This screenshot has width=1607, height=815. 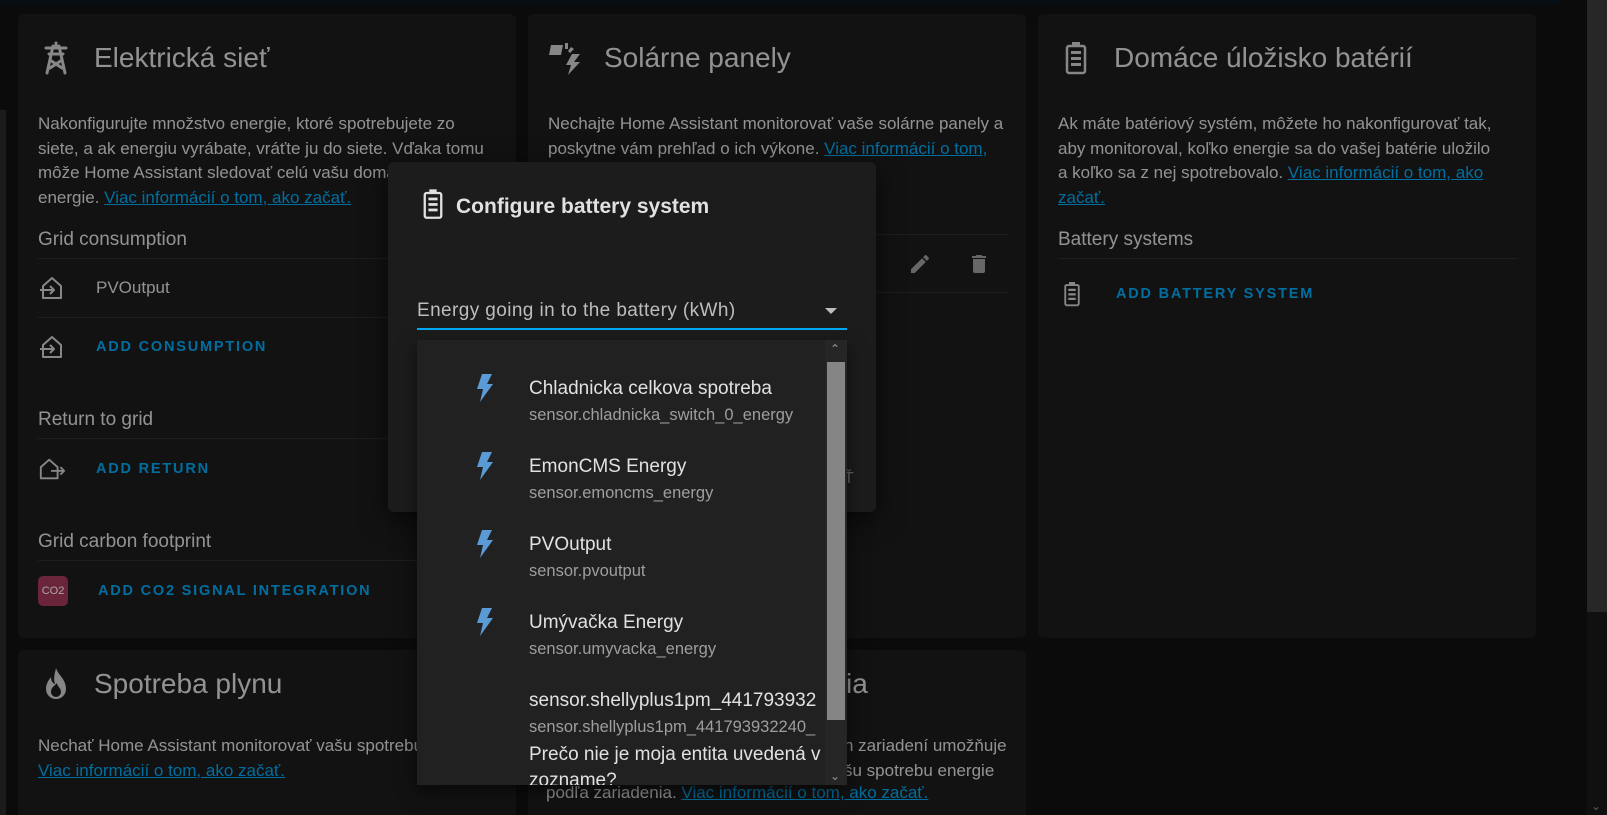 I want to click on option-entity-id: sensor.shellyplus1pm_441793932240_, so click(x=672, y=727).